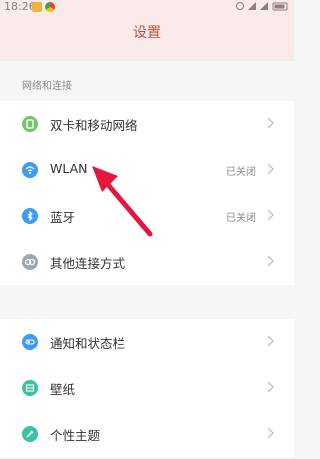 This screenshot has height=459, width=320. What do you see at coordinates (147, 262) in the screenshot?
I see `settings-item-other-connections: 其他连接方式` at bounding box center [147, 262].